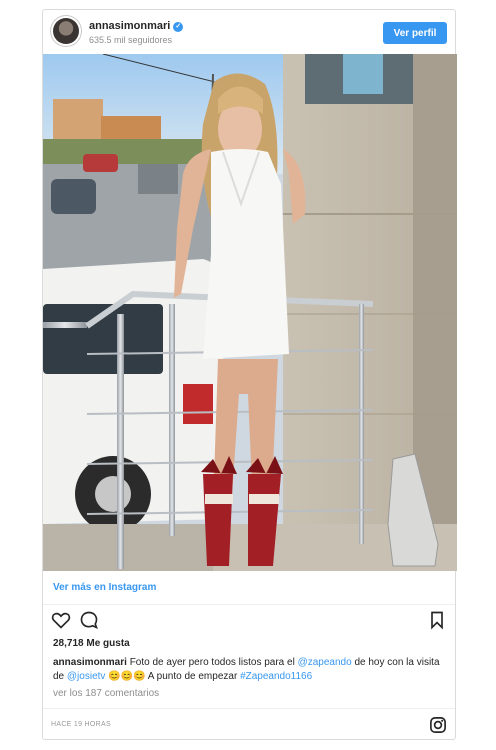  What do you see at coordinates (131, 40) in the screenshot?
I see `follower-count: 635.5 mil seguidores` at bounding box center [131, 40].